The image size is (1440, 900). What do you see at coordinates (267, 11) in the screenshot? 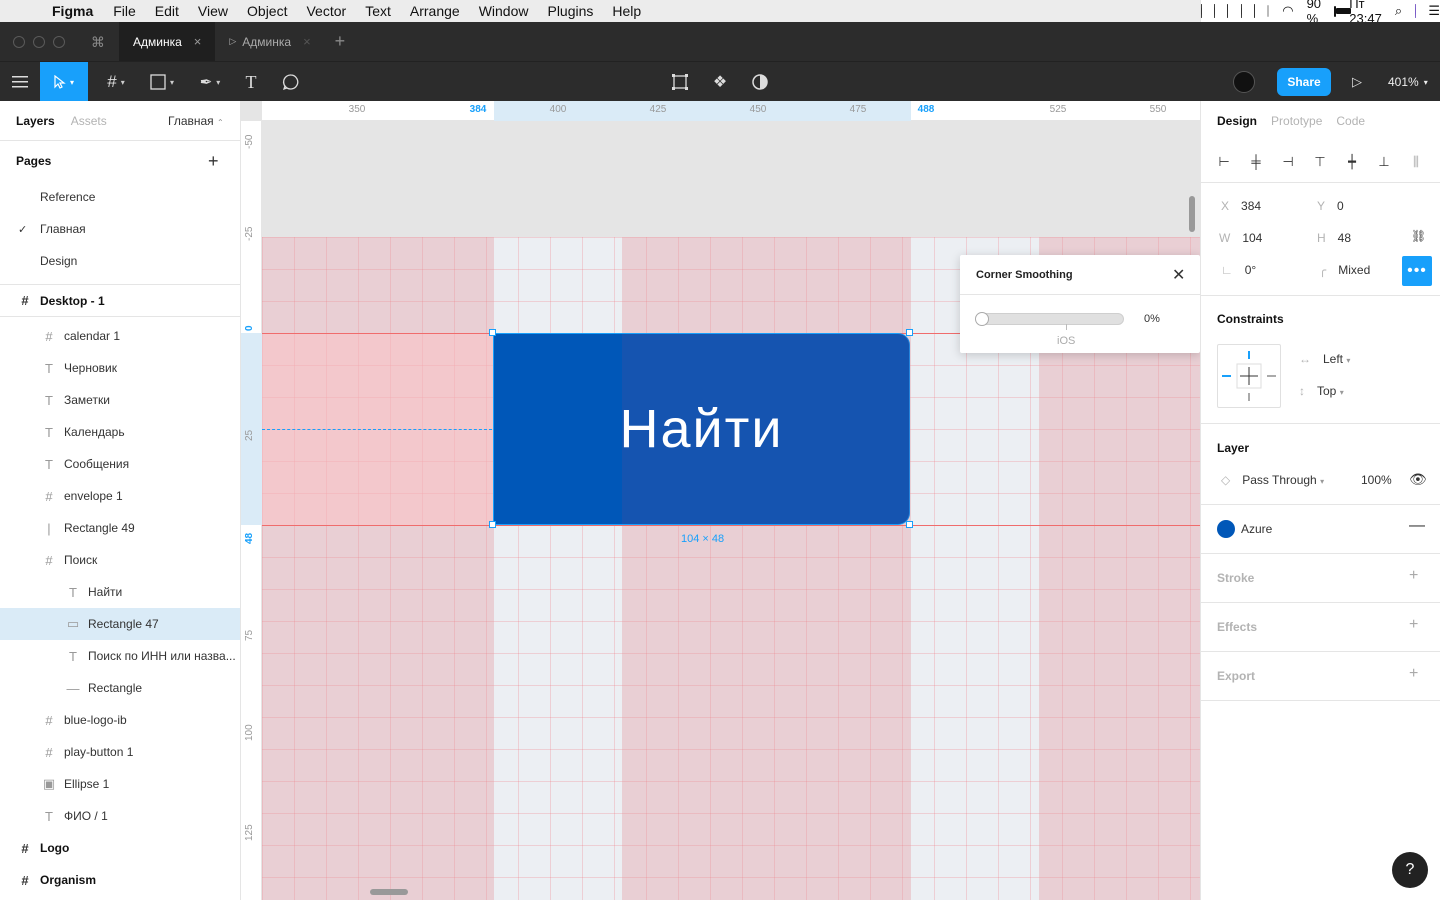
I see `menu-object: Object` at bounding box center [267, 11].